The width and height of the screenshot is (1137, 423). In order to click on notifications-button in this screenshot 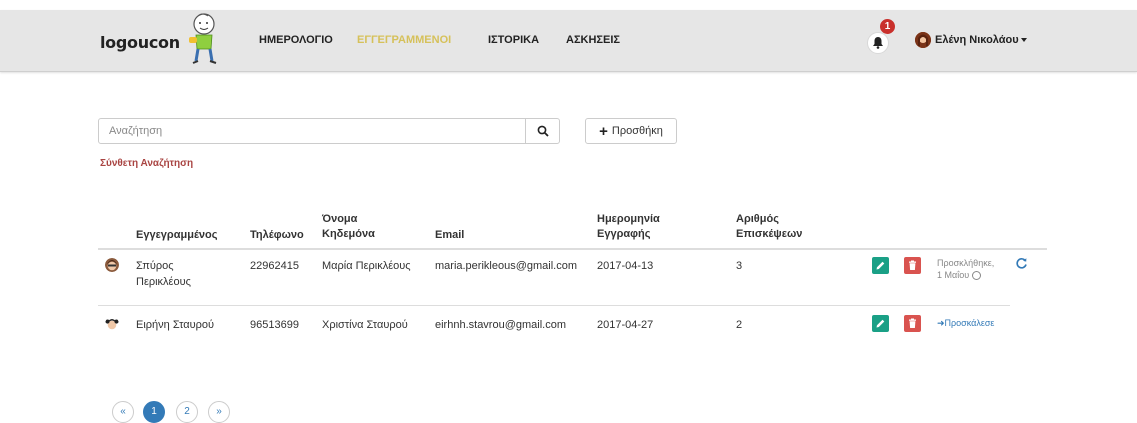, I will do `click(878, 43)`.